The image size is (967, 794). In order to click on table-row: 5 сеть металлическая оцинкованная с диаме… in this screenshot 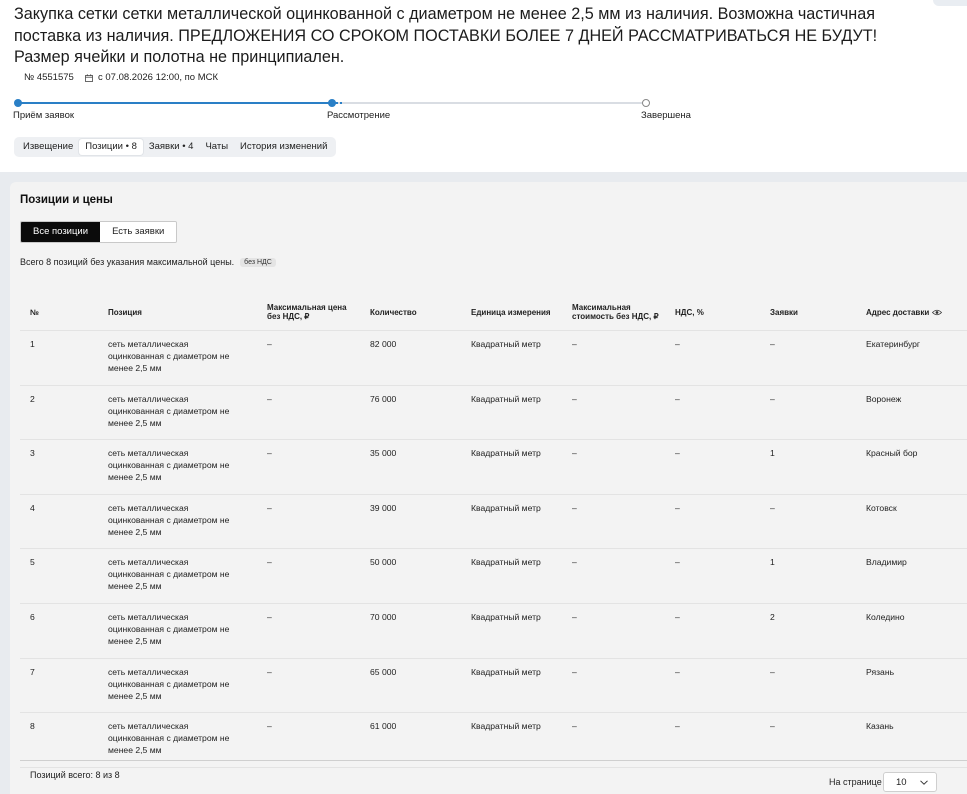, I will do `click(493, 576)`.